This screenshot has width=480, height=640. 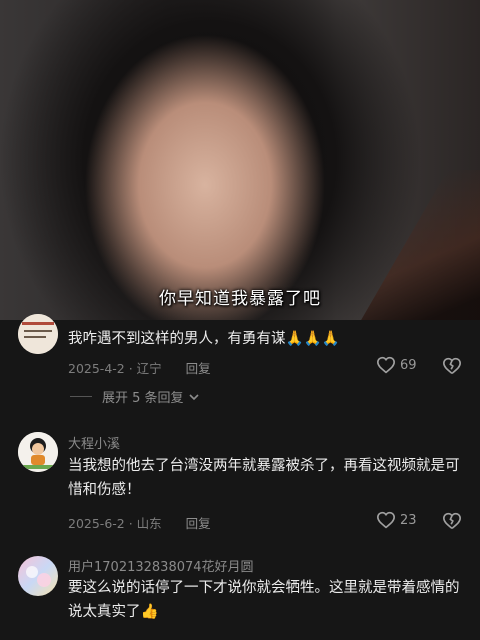 I want to click on comment-username: 用户1702132838074花好月圆, so click(x=161, y=565).